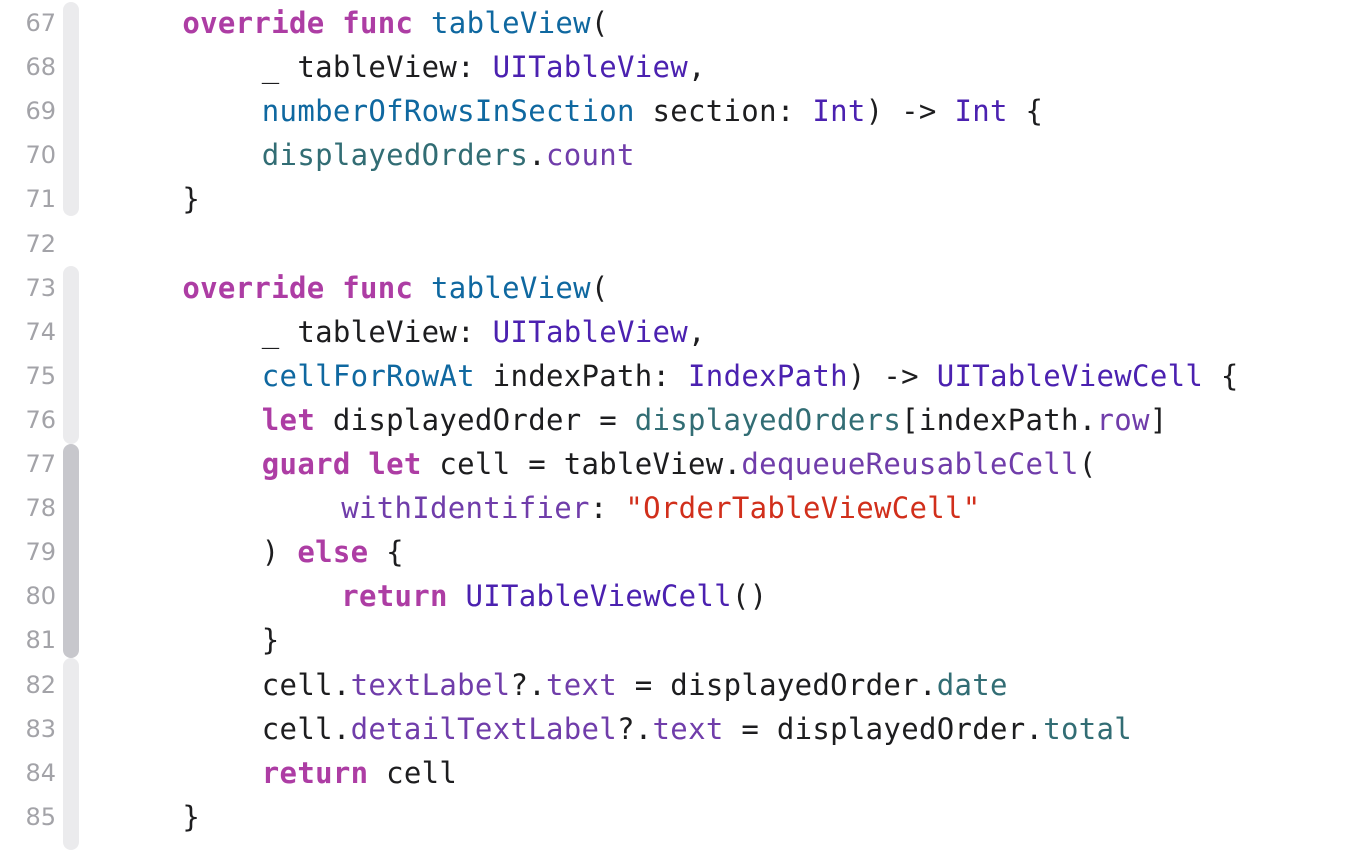  Describe the element at coordinates (40, 816) in the screenshot. I see `line-number: 85` at that location.